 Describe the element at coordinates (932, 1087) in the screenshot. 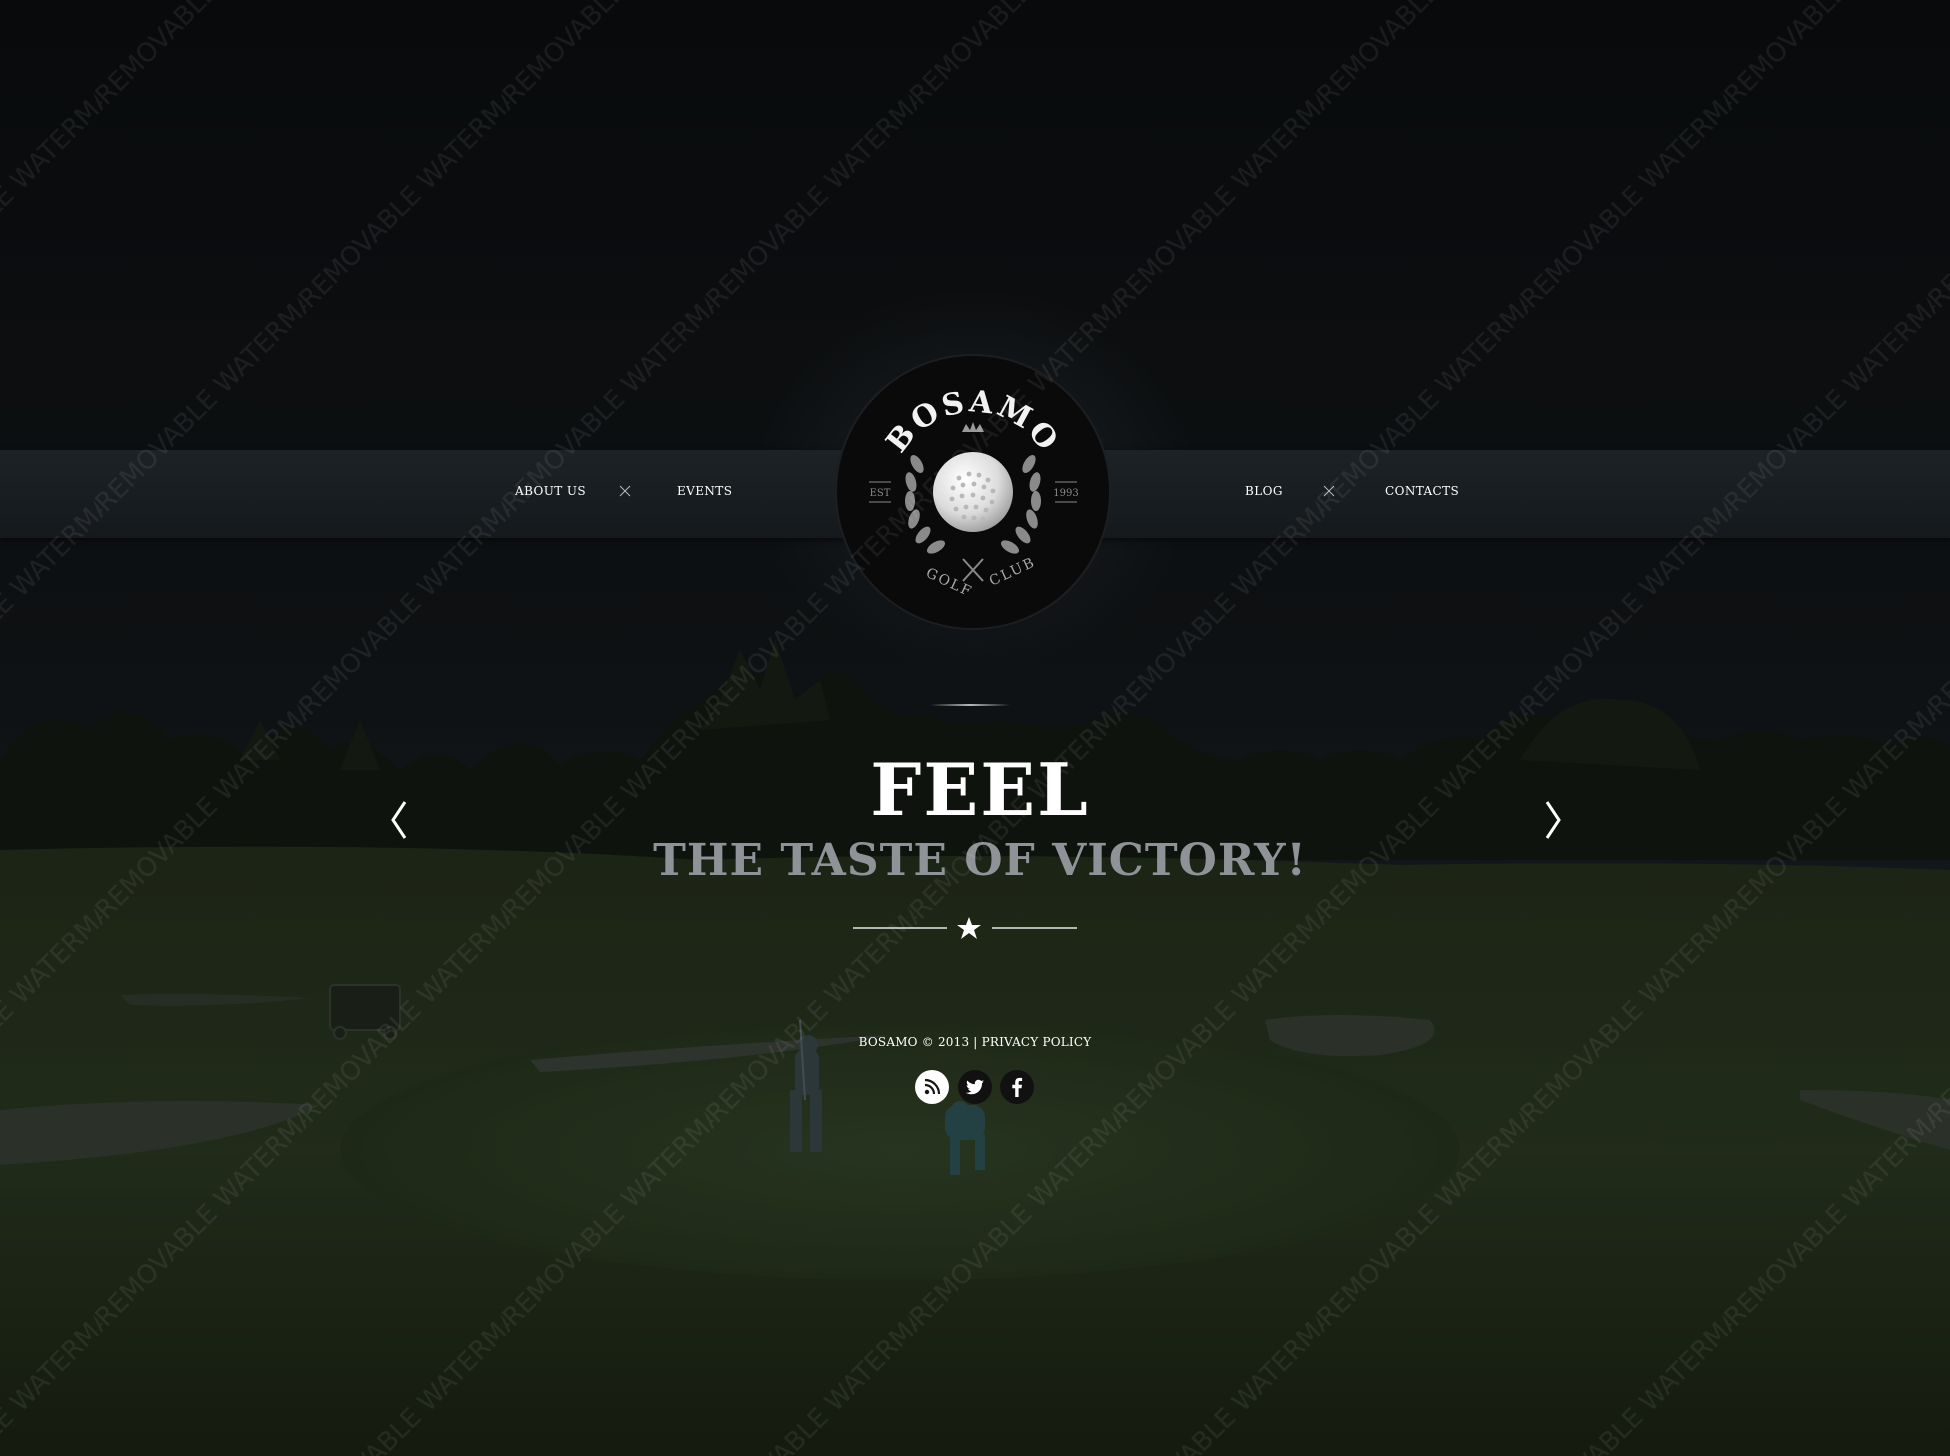

I see `rss-button` at that location.